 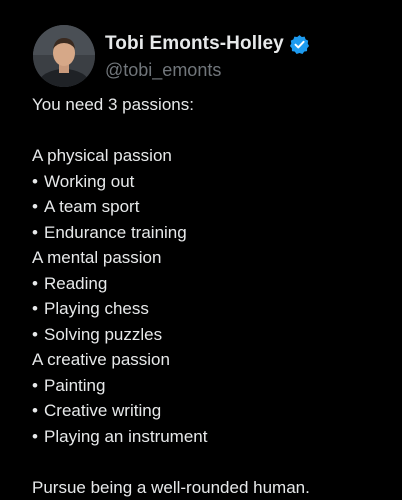 What do you see at coordinates (212, 411) in the screenshot?
I see `list-item: • Creative writing` at bounding box center [212, 411].